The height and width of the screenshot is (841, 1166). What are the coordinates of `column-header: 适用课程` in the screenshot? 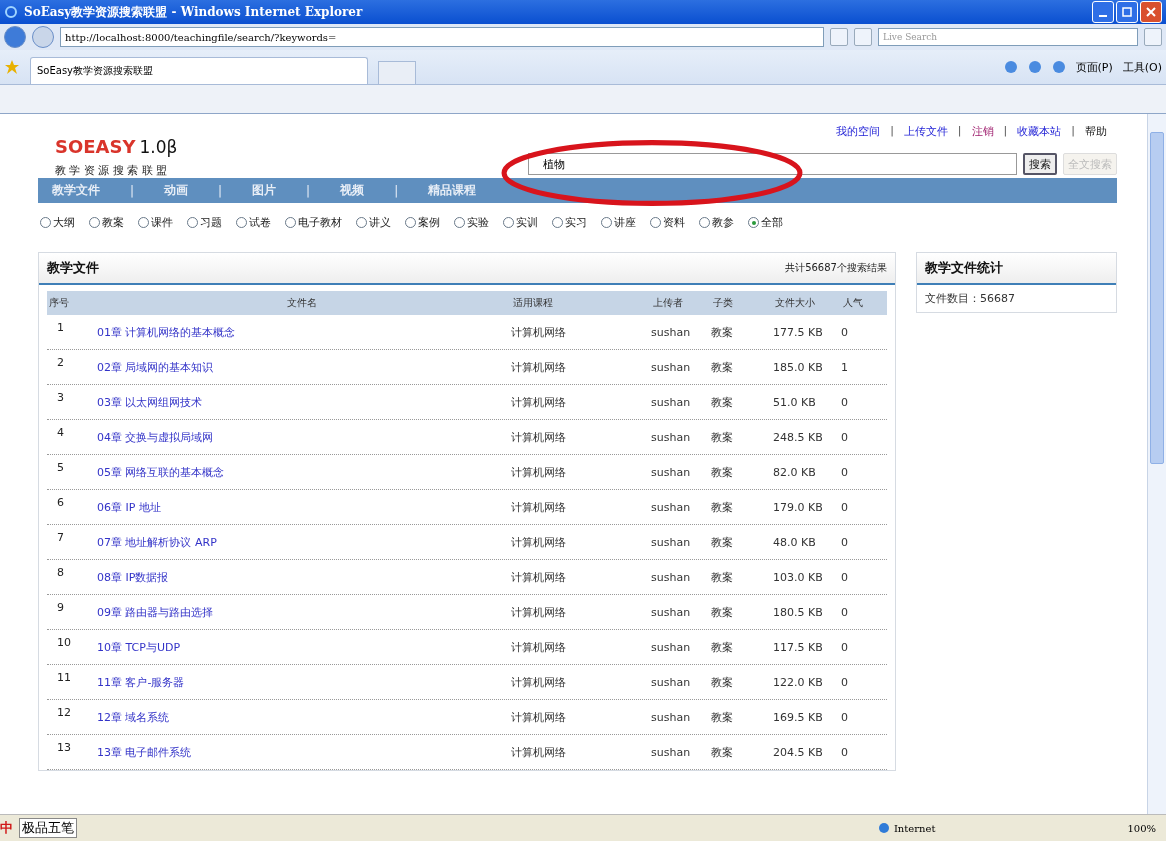 It's located at (533, 303).